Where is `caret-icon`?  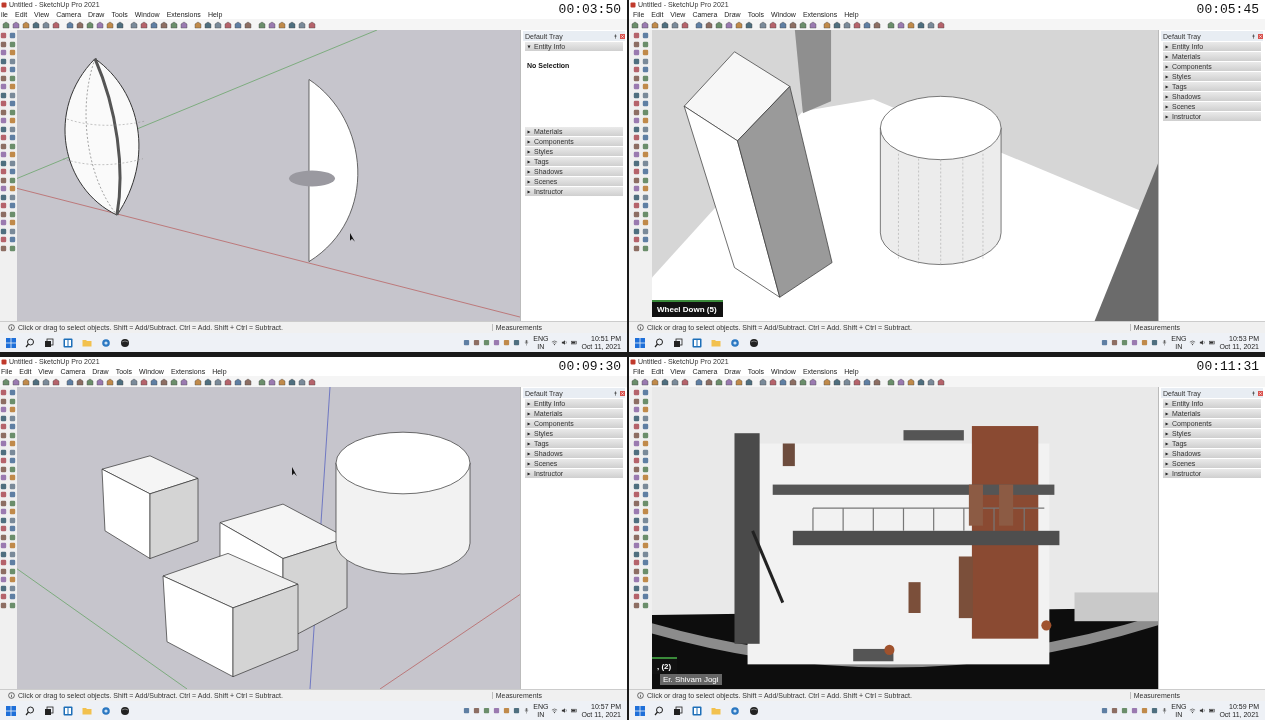 caret-icon is located at coordinates (529, 46).